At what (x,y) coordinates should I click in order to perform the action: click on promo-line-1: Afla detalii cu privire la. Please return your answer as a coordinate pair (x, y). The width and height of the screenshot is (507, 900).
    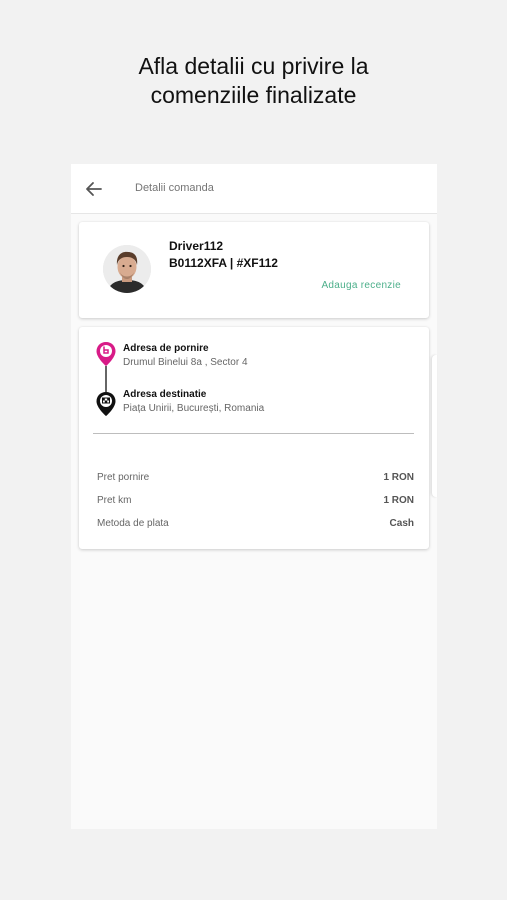
    Looking at the image, I should click on (253, 66).